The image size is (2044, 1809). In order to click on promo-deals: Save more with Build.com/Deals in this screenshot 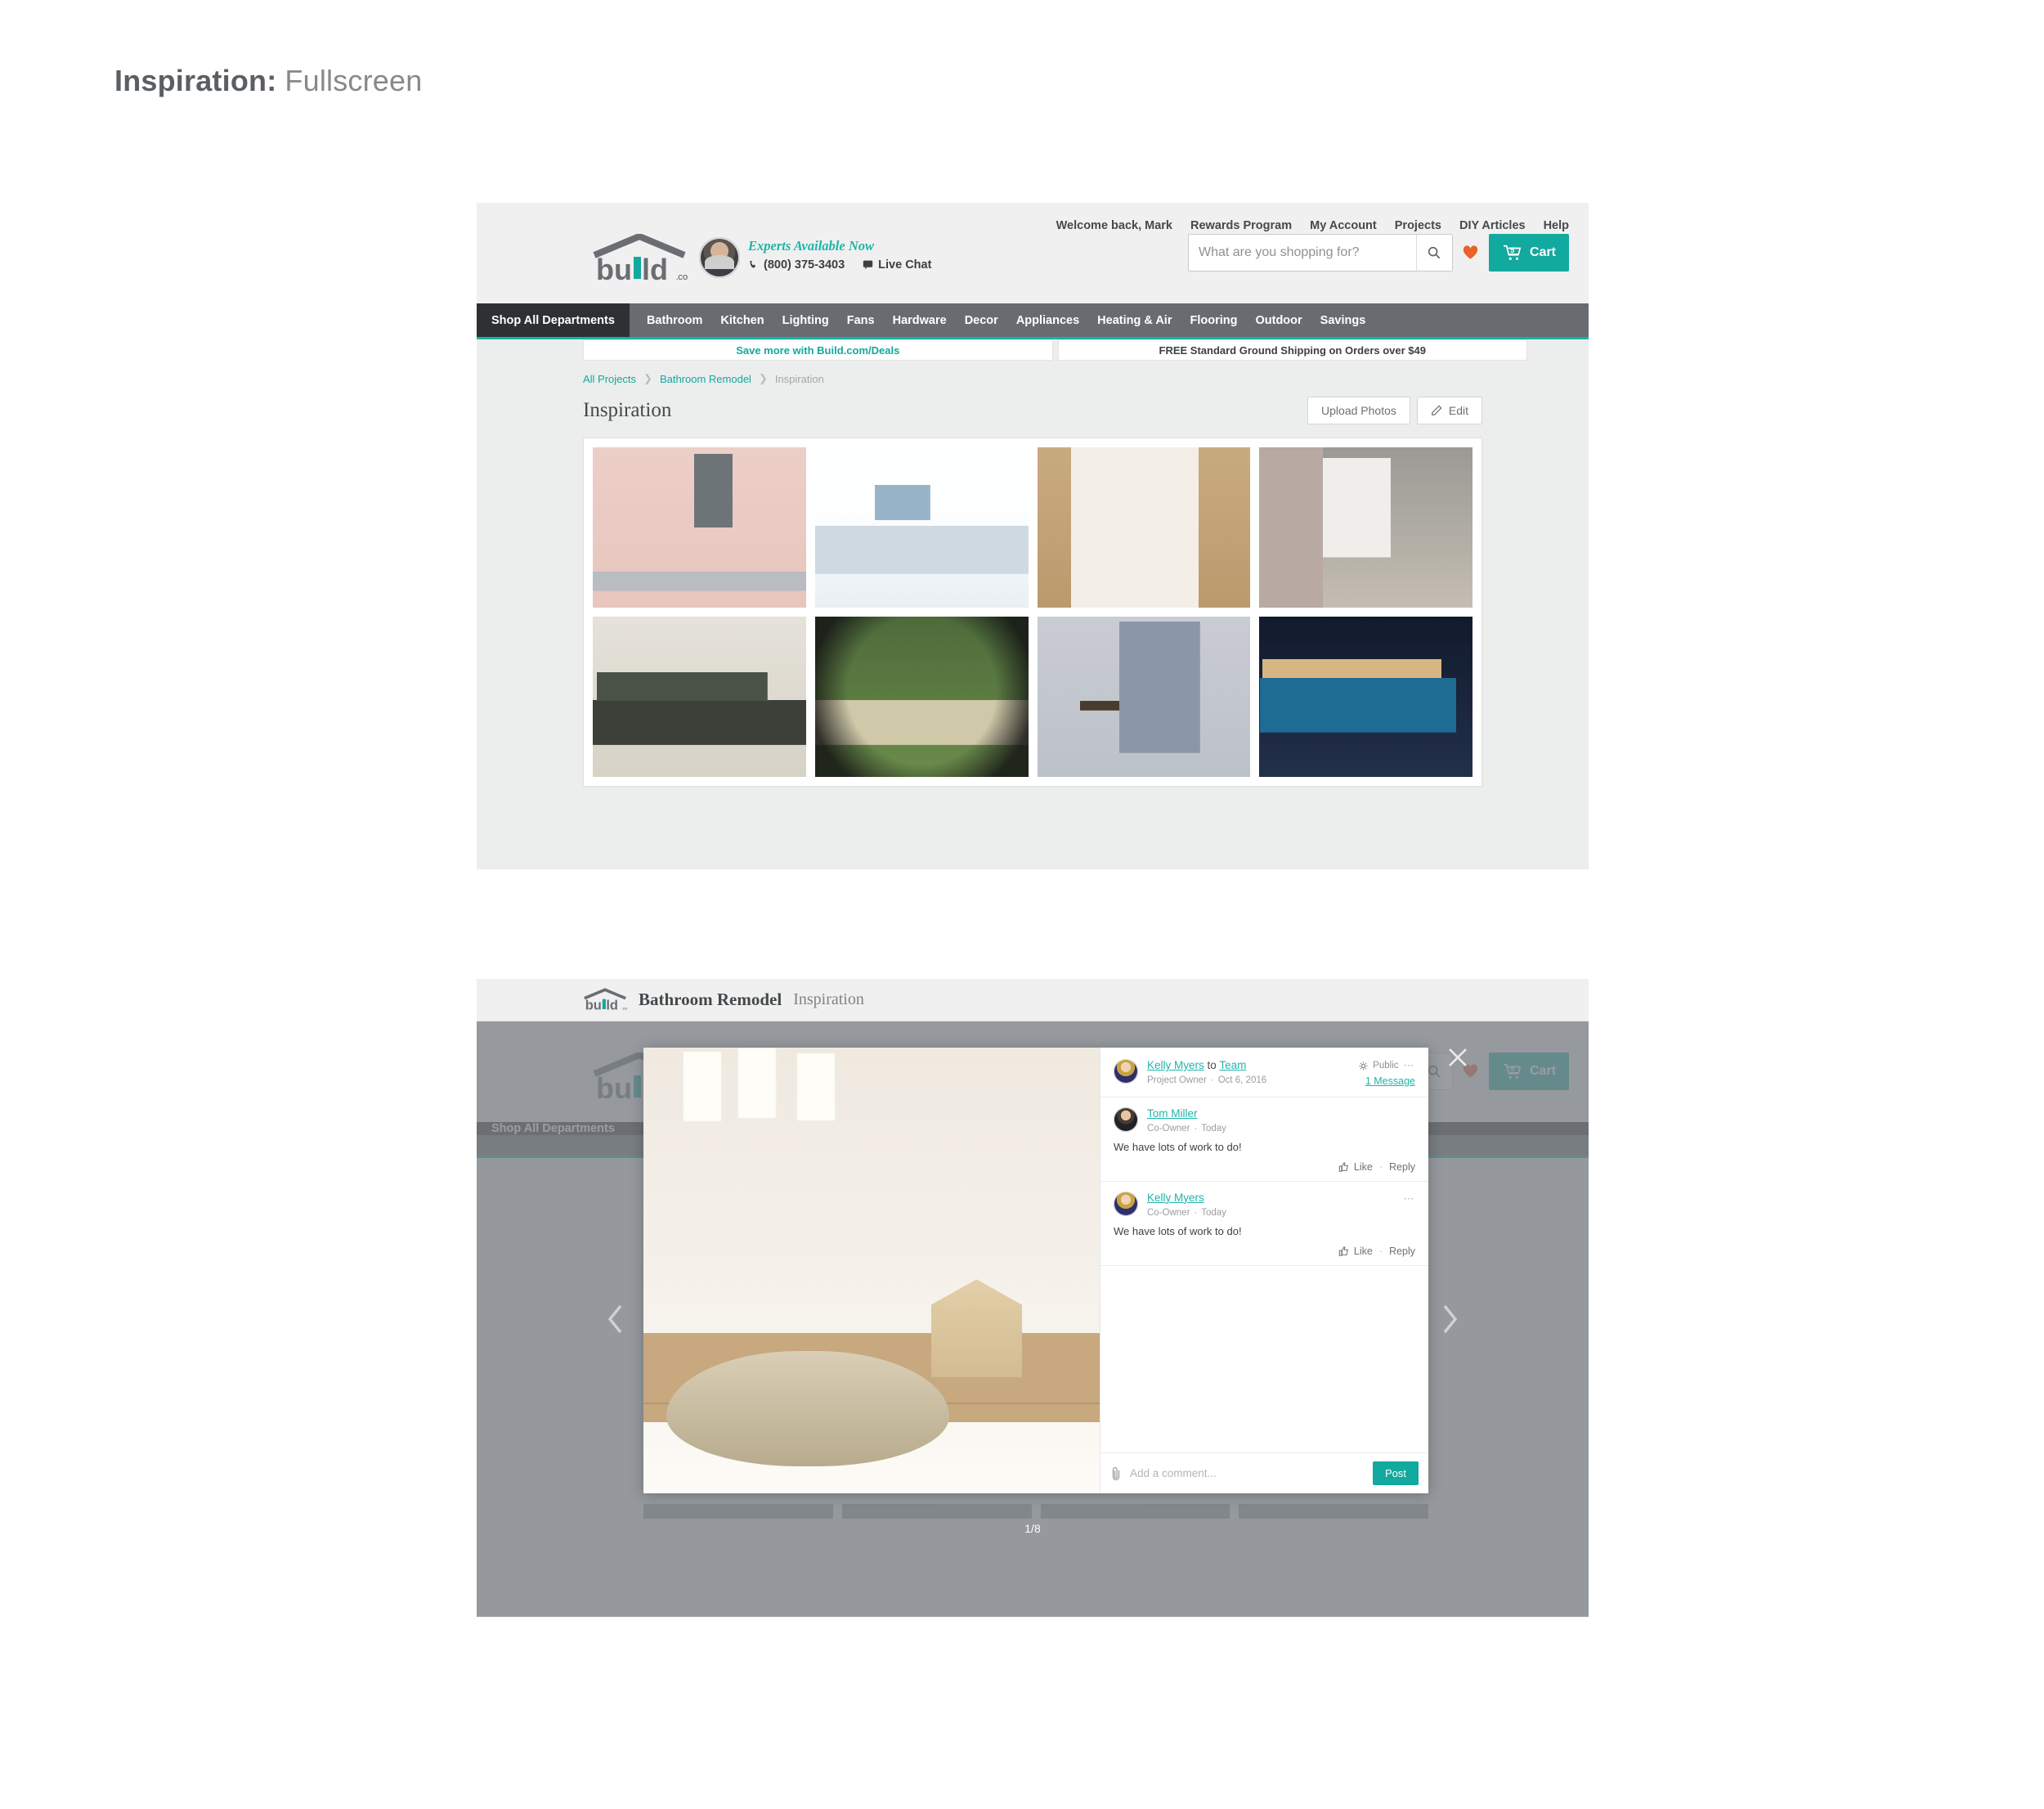, I will do `click(818, 350)`.